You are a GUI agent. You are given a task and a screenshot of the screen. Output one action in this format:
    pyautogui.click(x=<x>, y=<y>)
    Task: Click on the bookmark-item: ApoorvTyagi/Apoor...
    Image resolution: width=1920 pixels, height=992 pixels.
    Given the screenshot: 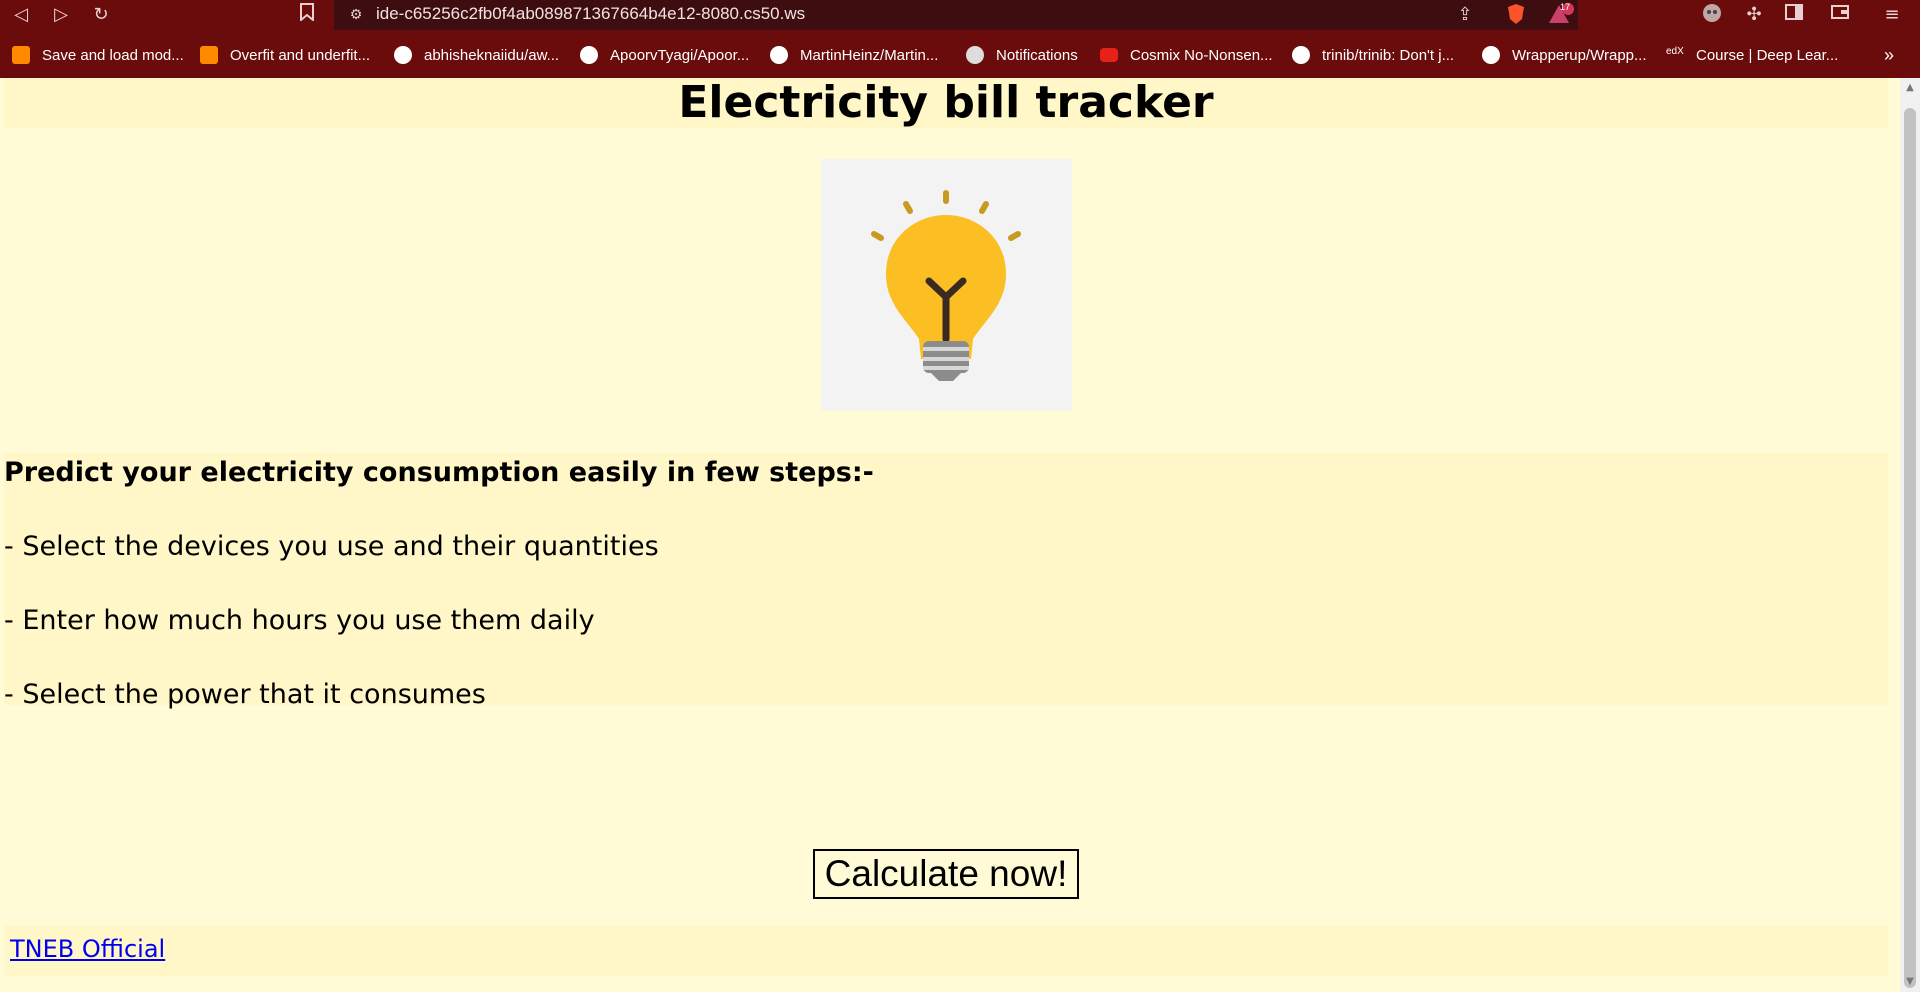 What is the action you would take?
    pyautogui.click(x=664, y=55)
    